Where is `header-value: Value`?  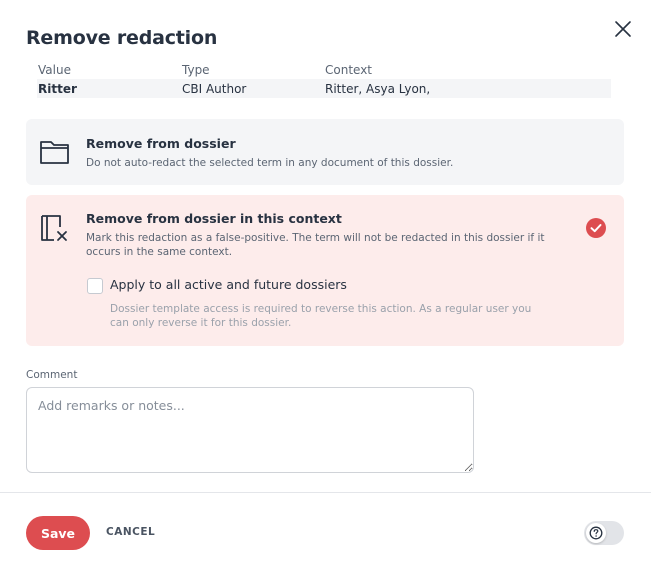
header-value: Value is located at coordinates (54, 70).